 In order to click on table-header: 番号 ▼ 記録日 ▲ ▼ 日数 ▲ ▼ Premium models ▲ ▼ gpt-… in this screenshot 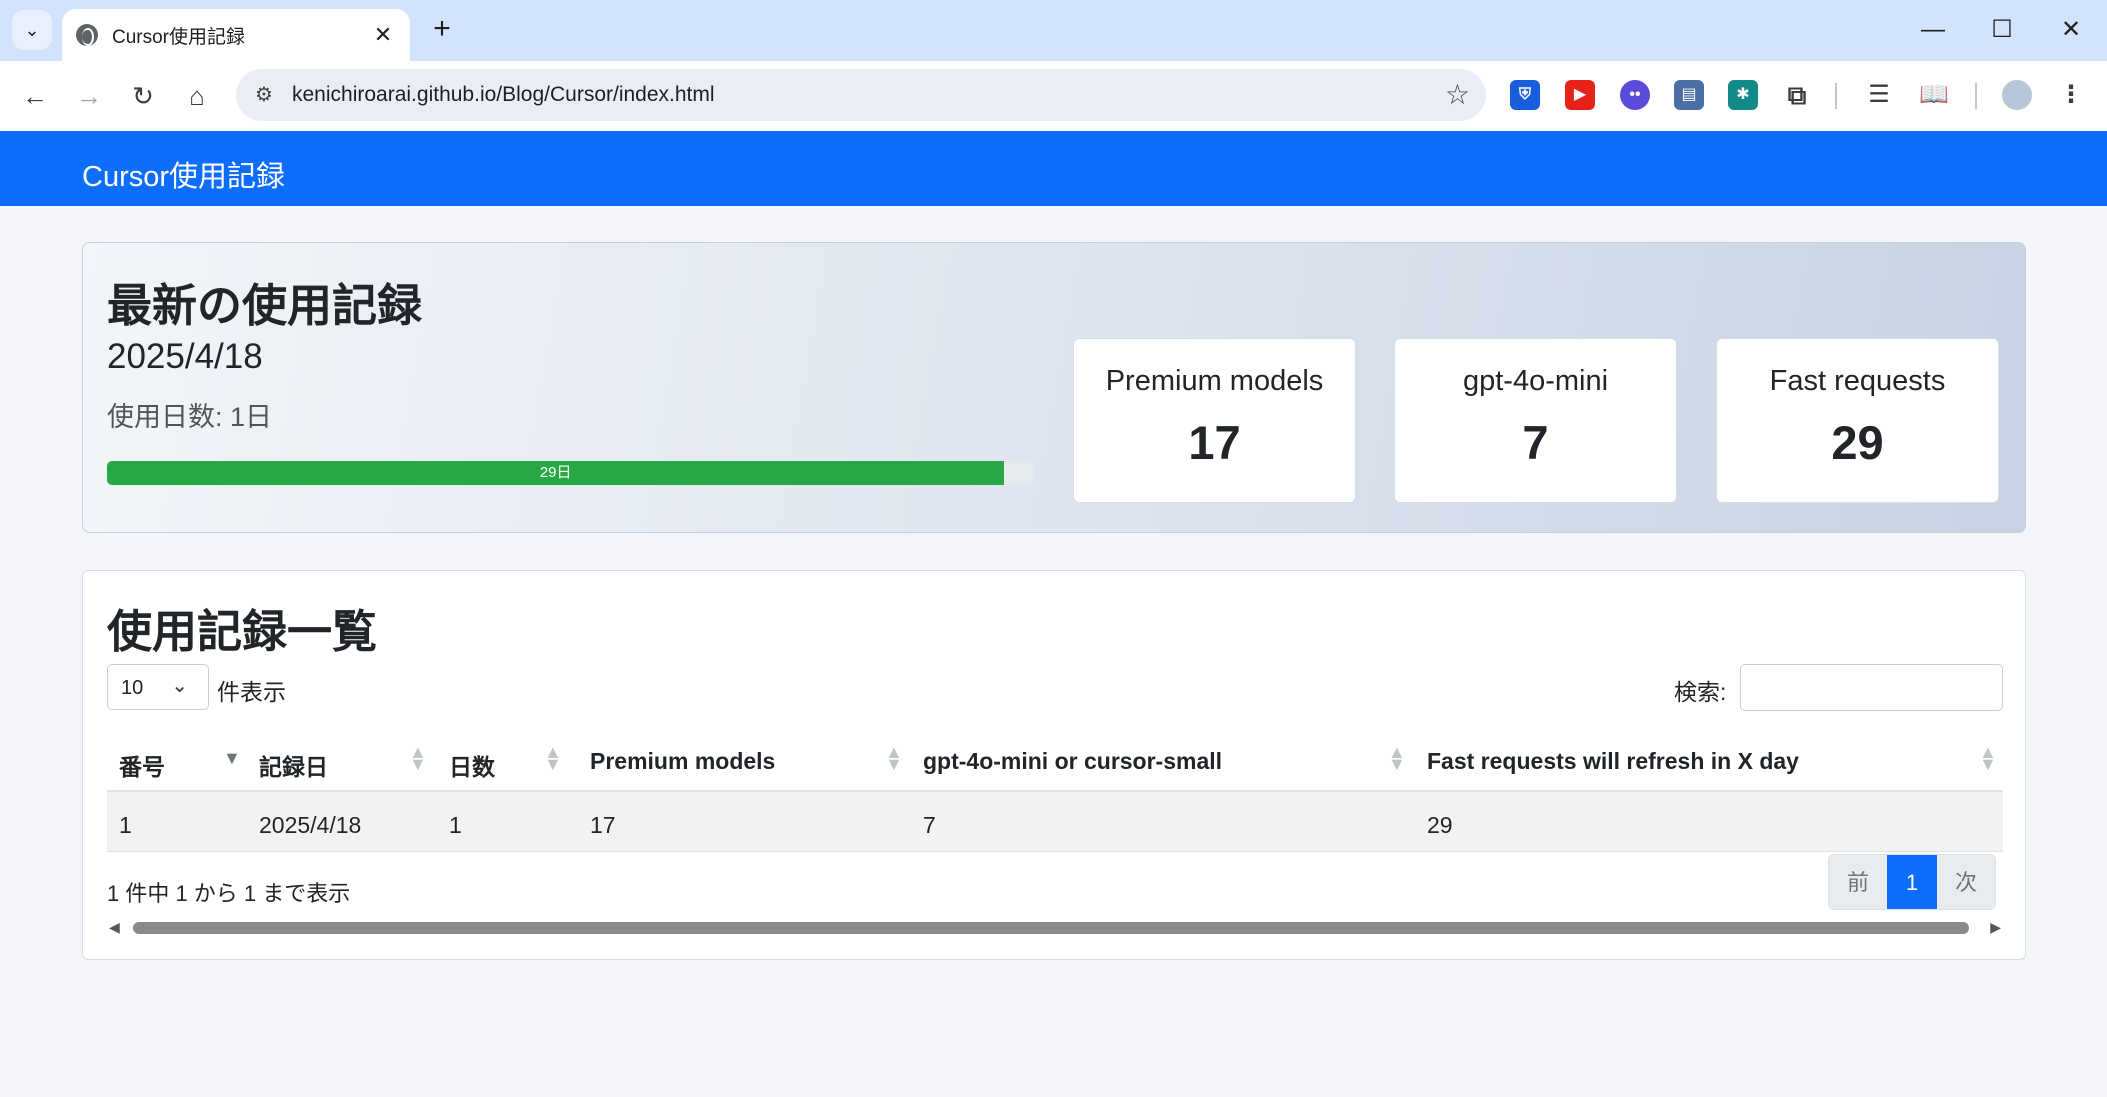, I will do `click(1055, 759)`.